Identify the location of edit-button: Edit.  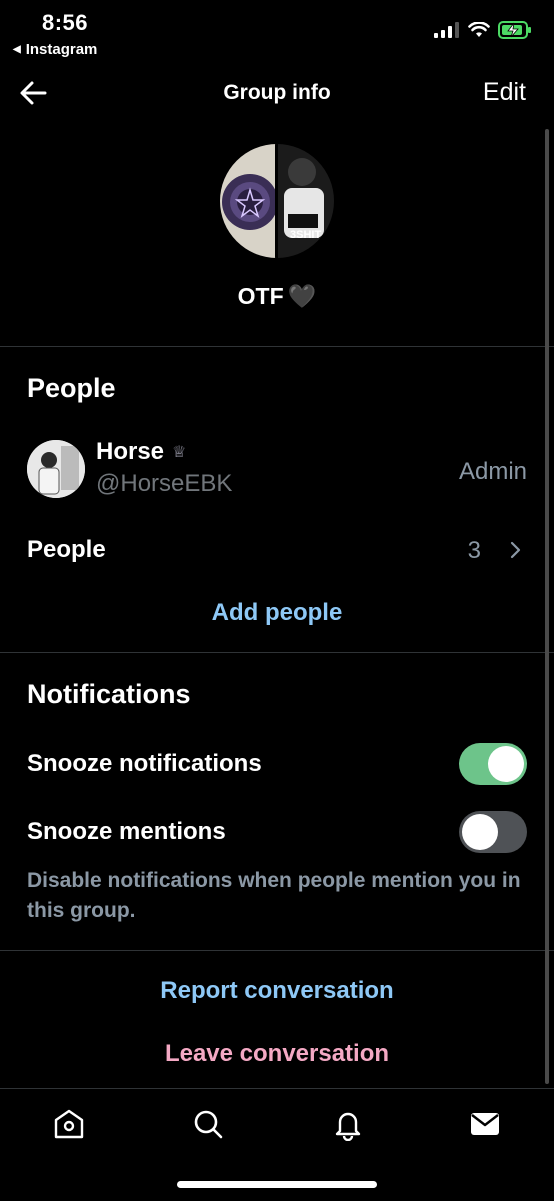
(504, 92).